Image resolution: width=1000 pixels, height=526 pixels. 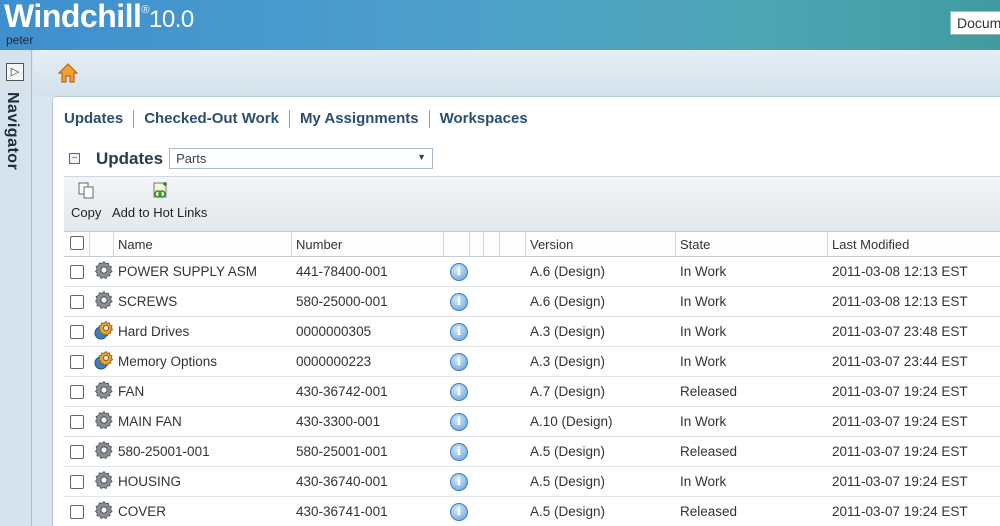 I want to click on icon-column-header, so click(x=102, y=244).